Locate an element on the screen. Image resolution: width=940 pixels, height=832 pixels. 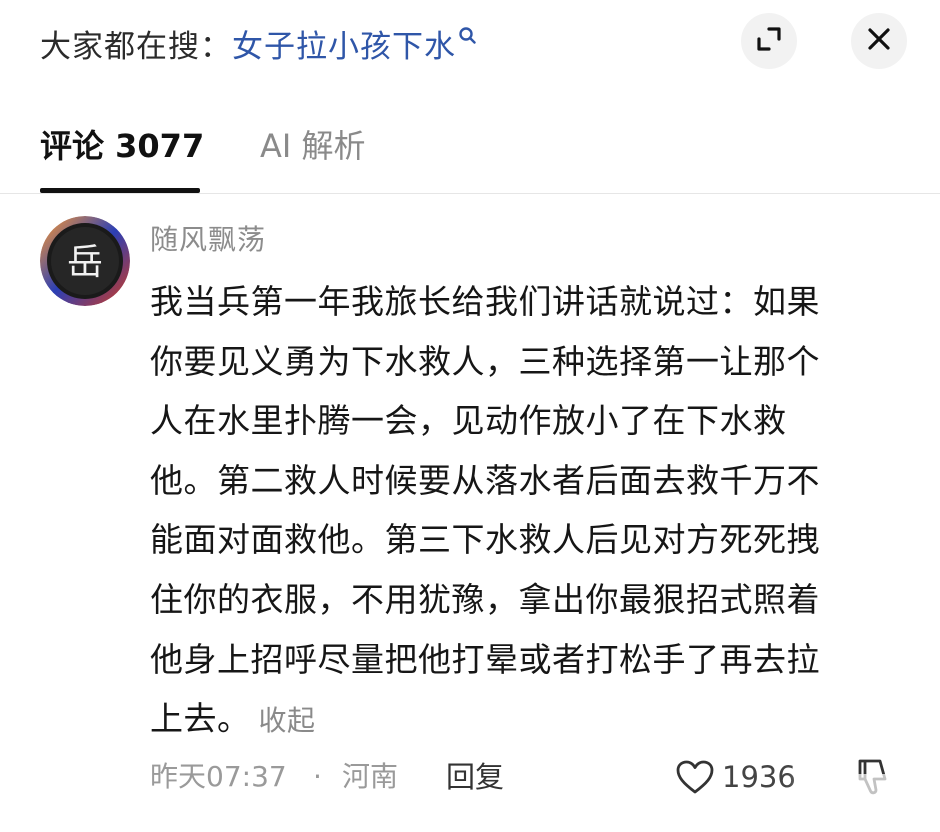
comment-line: 能面对面救他。第三下水救人后见对方死死拽 is located at coordinates (485, 540).